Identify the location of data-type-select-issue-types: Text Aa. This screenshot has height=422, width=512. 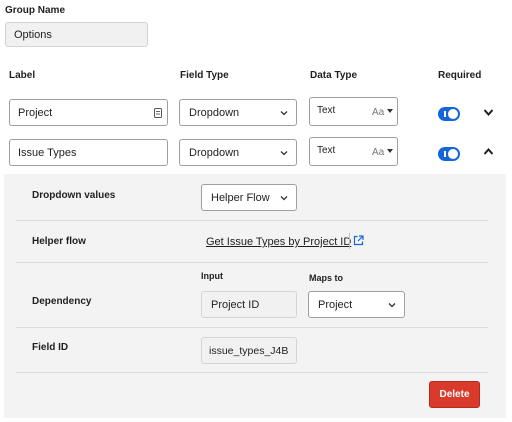
(353, 151).